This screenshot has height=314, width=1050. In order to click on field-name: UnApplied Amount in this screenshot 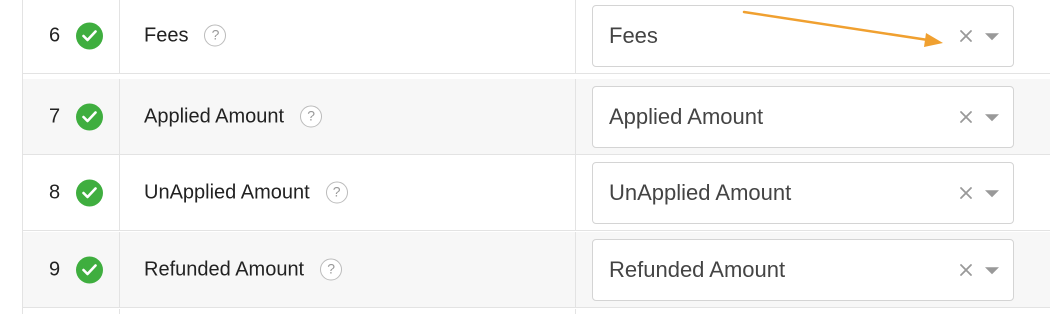, I will do `click(227, 192)`.